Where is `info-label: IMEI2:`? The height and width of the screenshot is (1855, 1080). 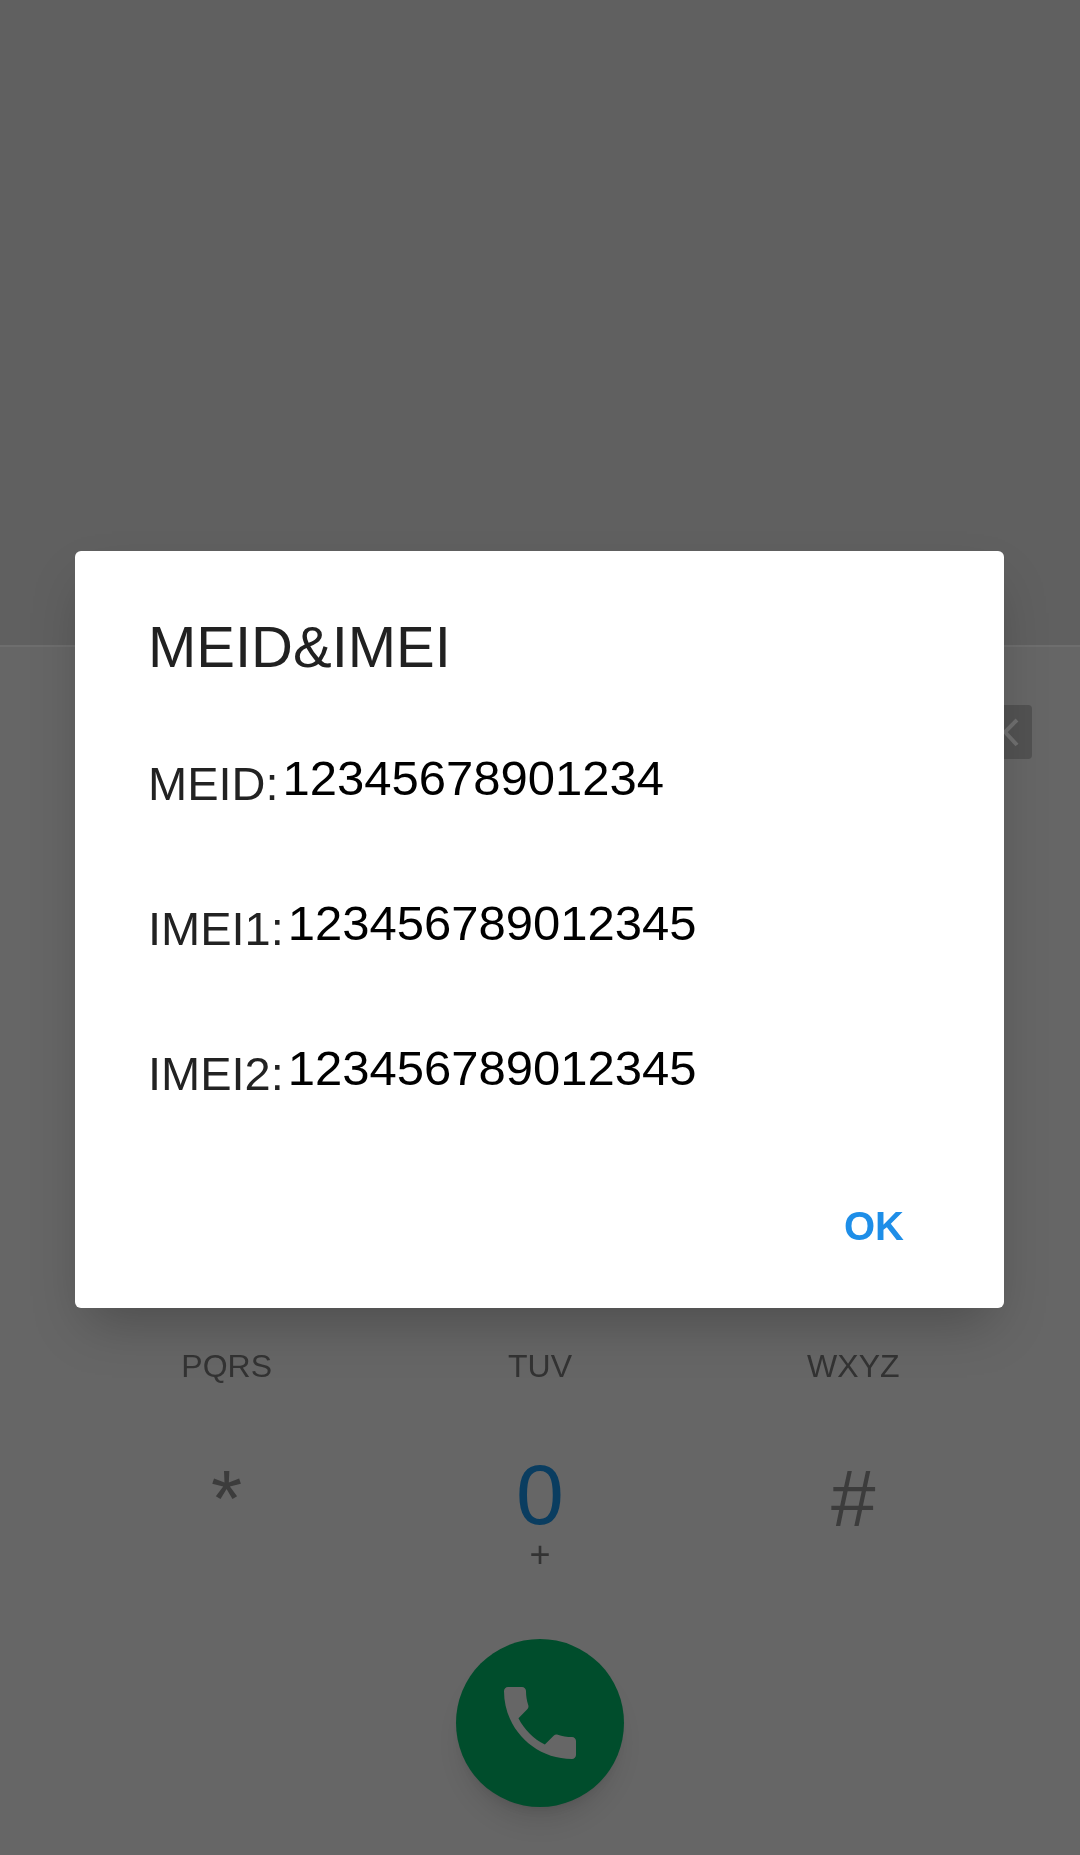
info-label: IMEI2: is located at coordinates (216, 1073).